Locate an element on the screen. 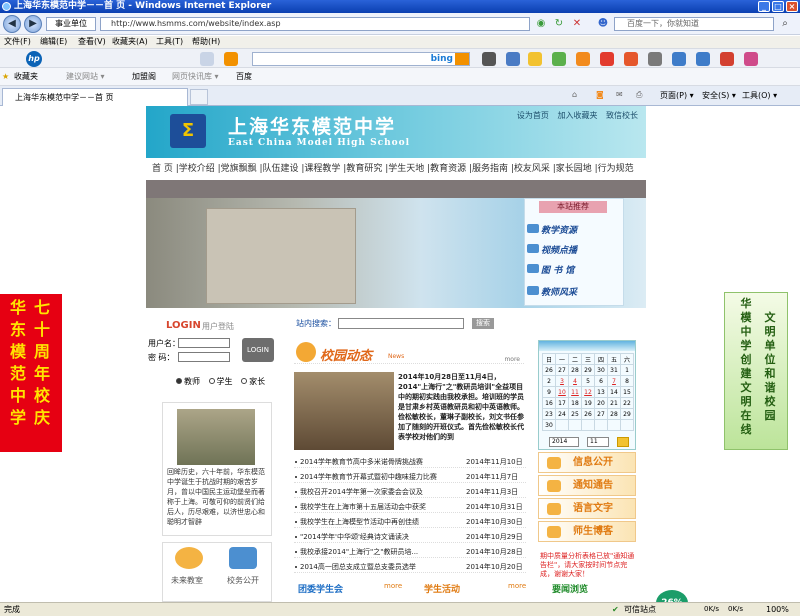 The height and width of the screenshot is (616, 800). cal-day: 14 is located at coordinates (614, 392).